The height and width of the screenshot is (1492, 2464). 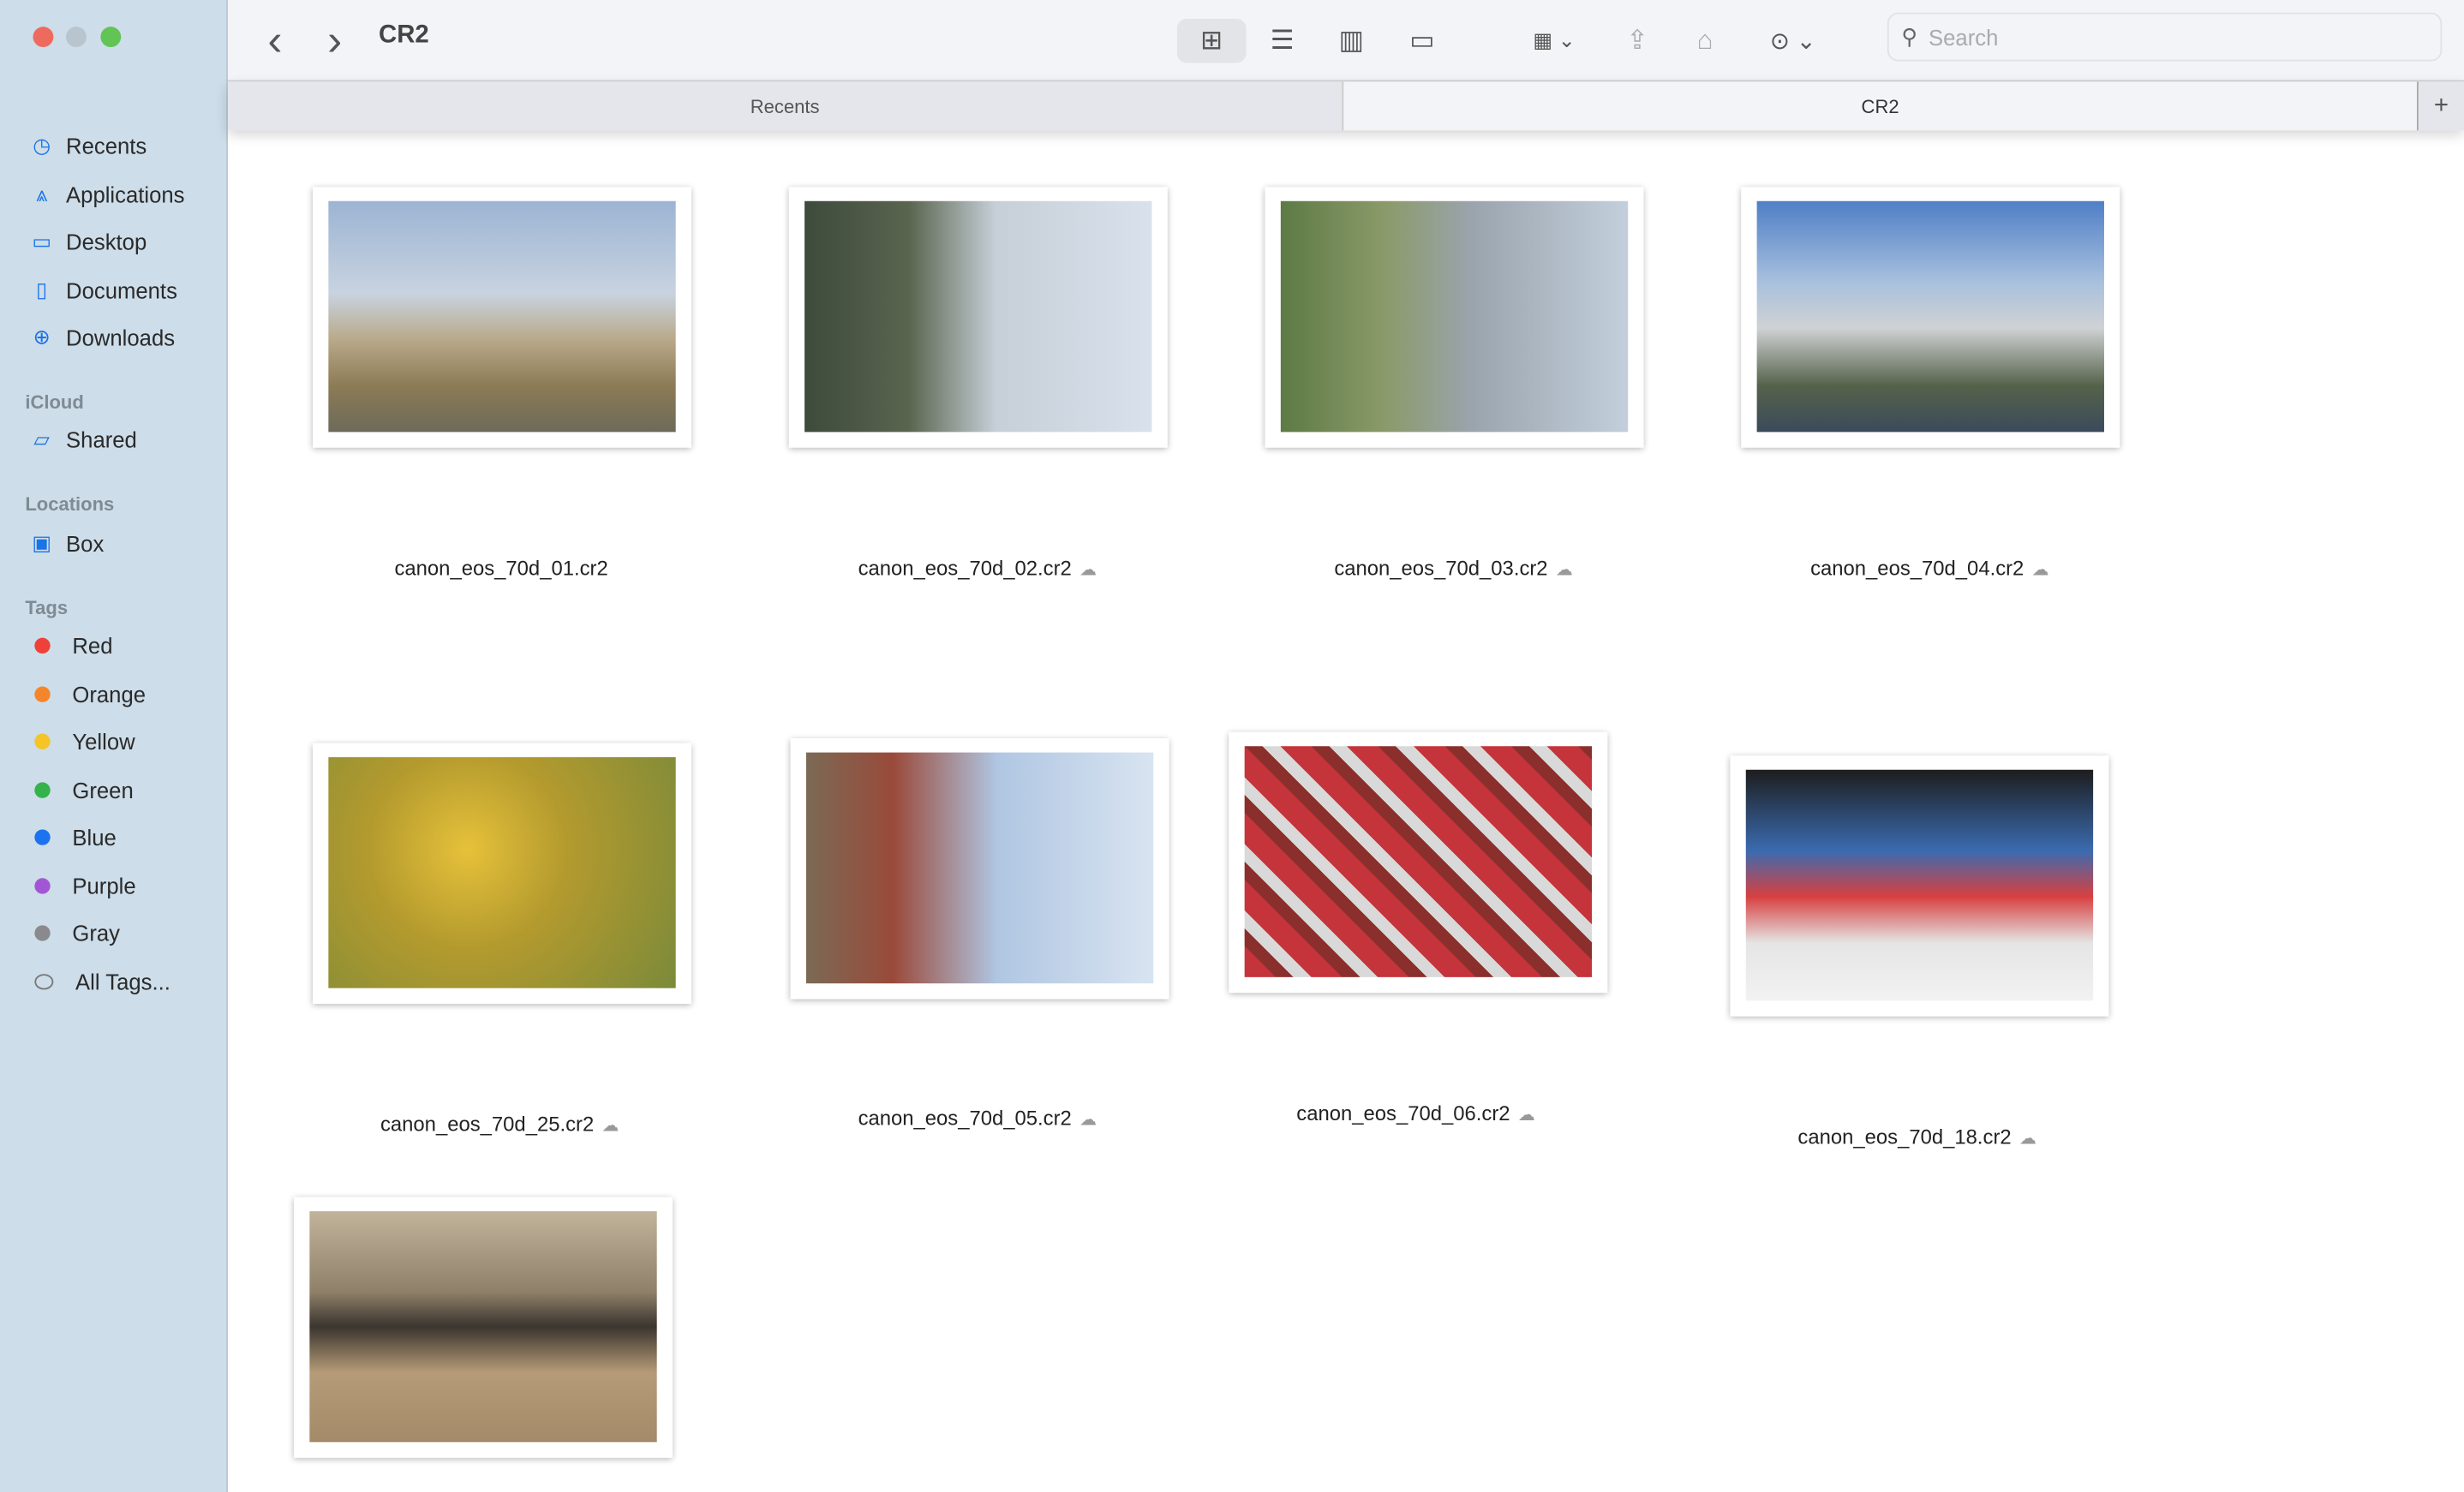 I want to click on file-name: canon_eos_70d_25.cr2, so click(x=487, y=1124).